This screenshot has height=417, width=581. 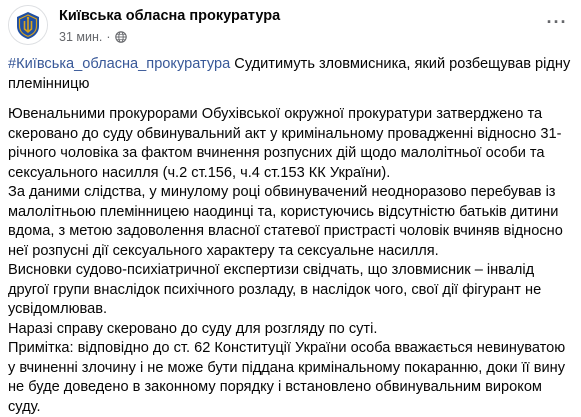 I want to click on page-name: Київська обласна прокуратура, so click(x=169, y=16).